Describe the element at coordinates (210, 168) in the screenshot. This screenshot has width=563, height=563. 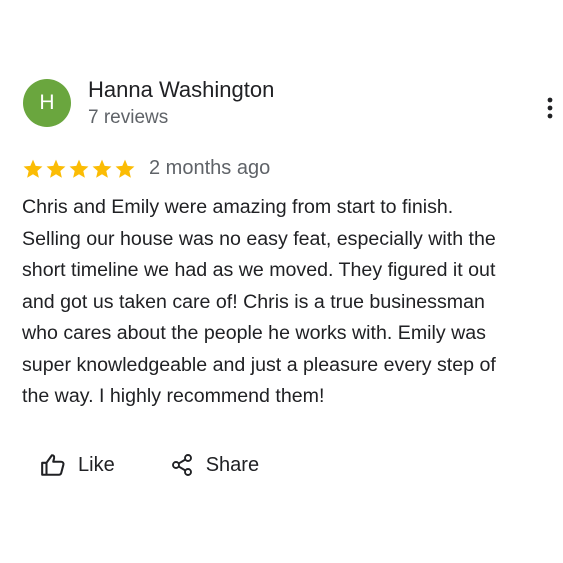
I see `review-date: 2 months ago` at that location.